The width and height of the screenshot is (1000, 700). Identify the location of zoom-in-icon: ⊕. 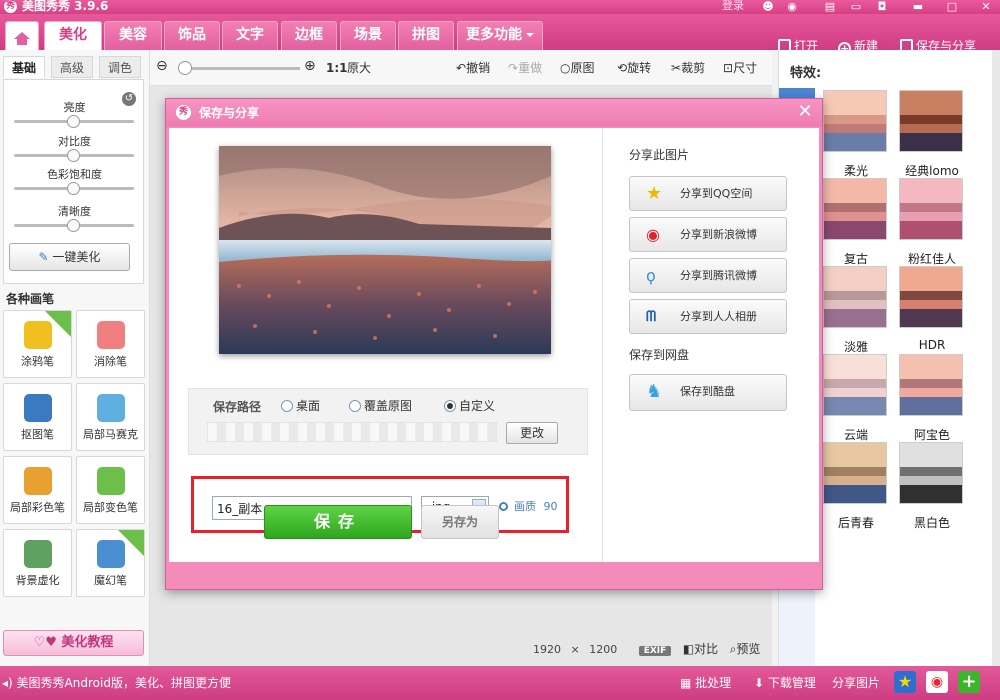
(310, 66).